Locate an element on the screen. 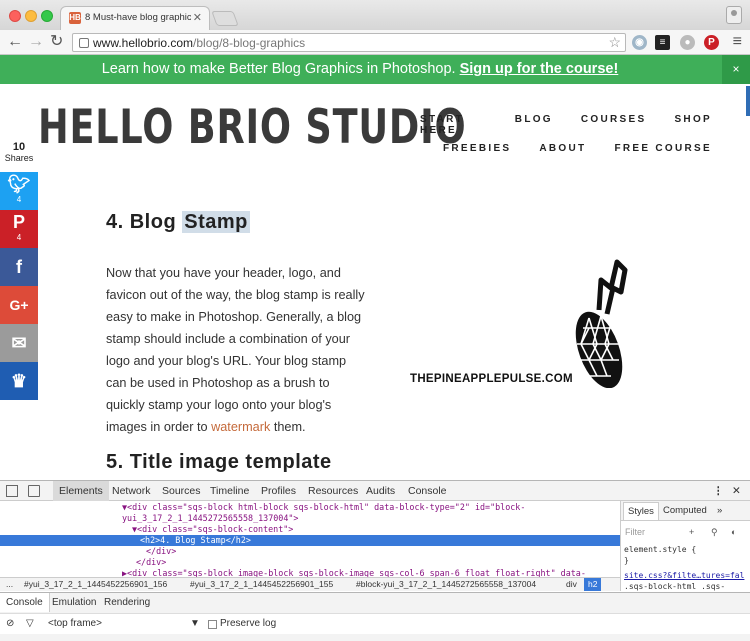 The width and height of the screenshot is (750, 641). bookmark-star-icon: ☆ is located at coordinates (614, 42).